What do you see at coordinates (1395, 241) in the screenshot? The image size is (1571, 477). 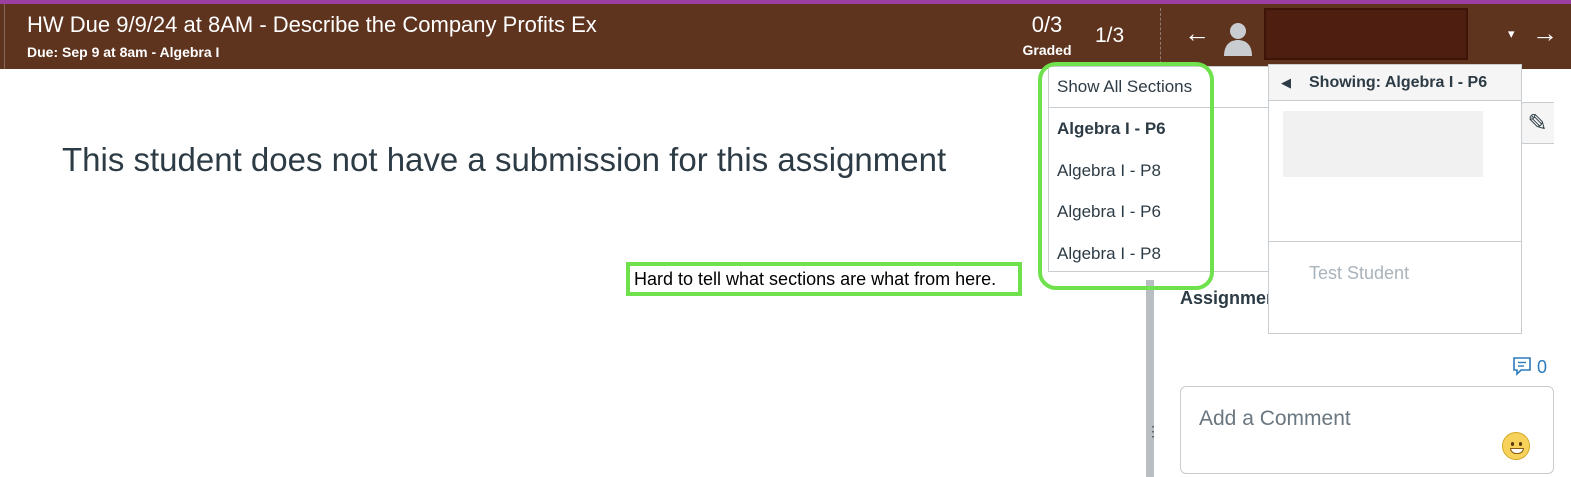 I see `student-menu-divider` at bounding box center [1395, 241].